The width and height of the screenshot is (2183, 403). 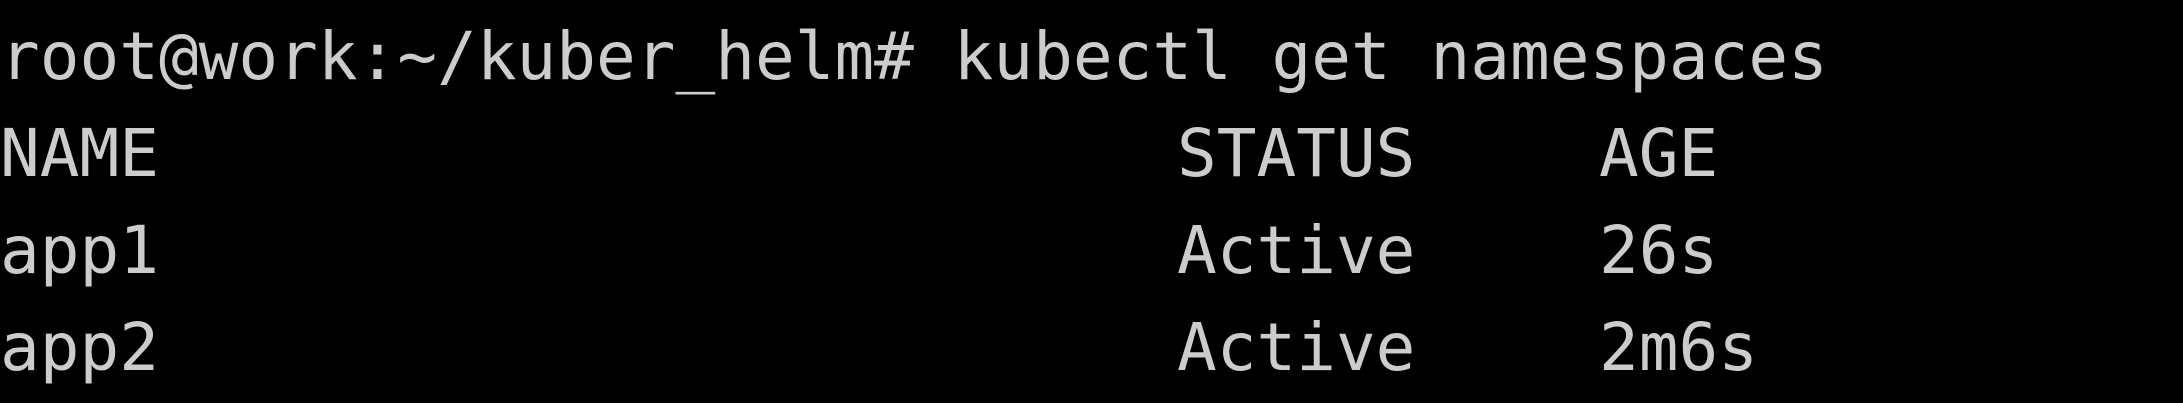 What do you see at coordinates (1678, 347) in the screenshot?
I see `namespace-age: 2m6s` at bounding box center [1678, 347].